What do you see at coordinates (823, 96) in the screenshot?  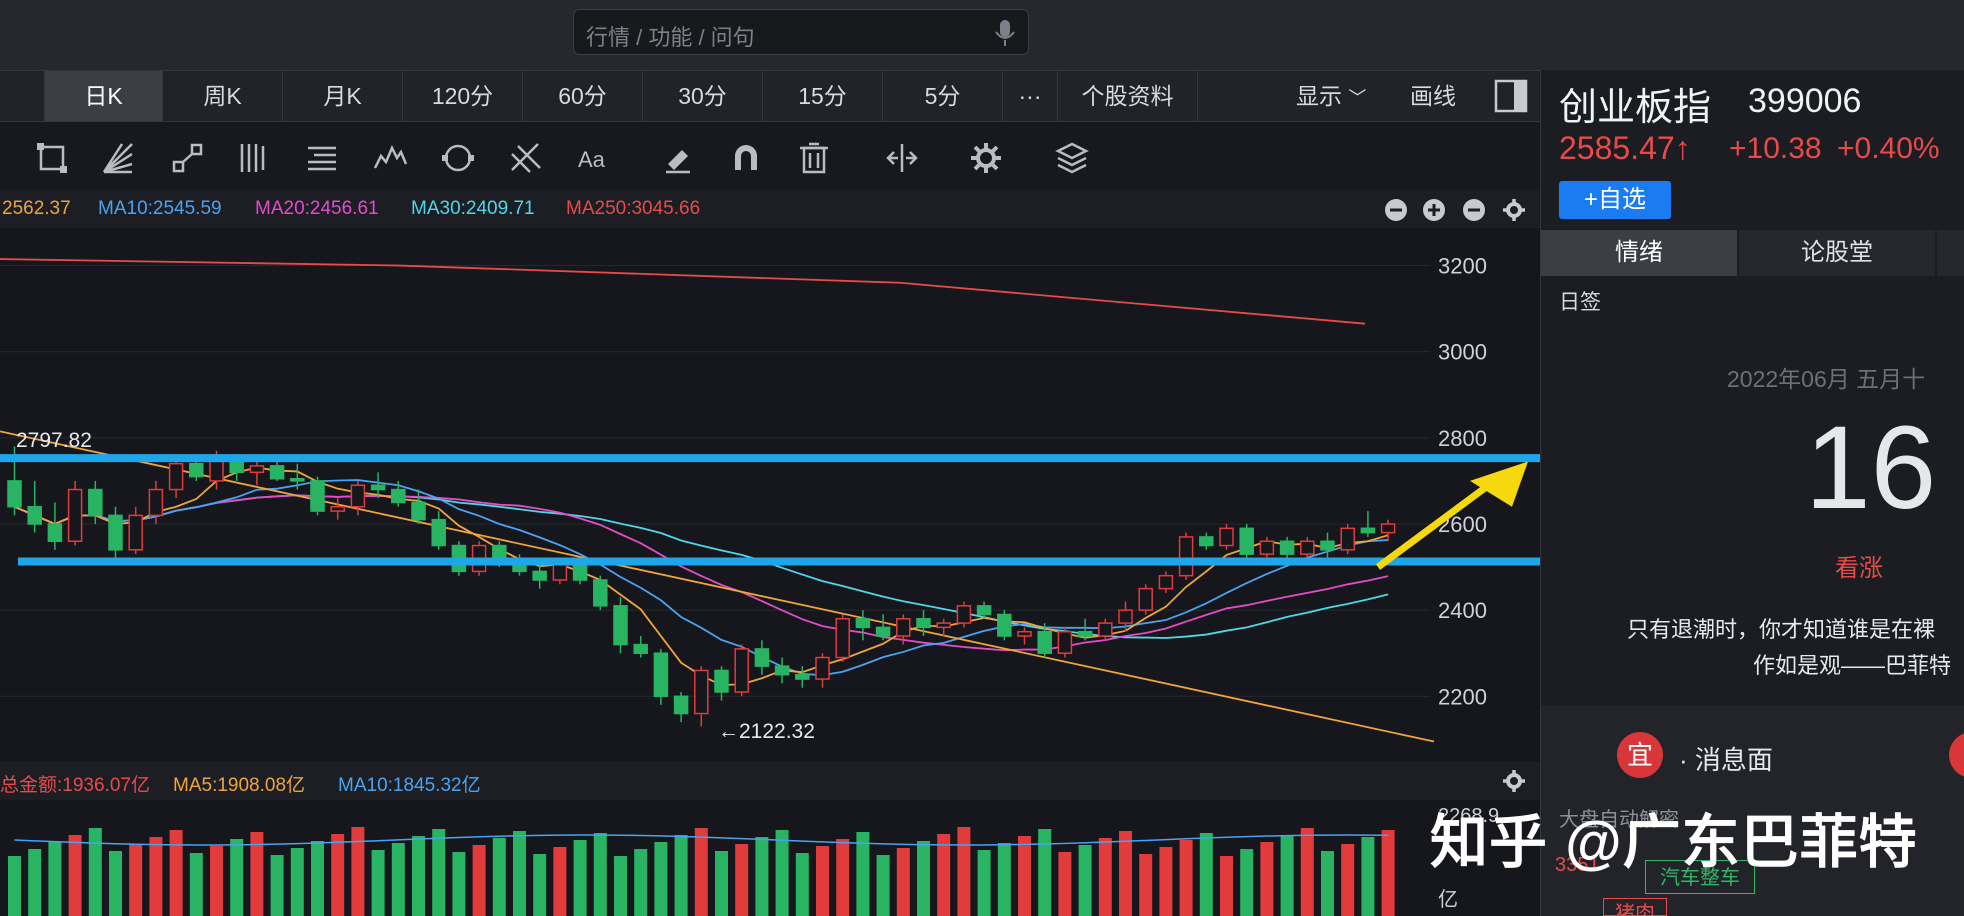 I see `tab-15min: 15分` at bounding box center [823, 96].